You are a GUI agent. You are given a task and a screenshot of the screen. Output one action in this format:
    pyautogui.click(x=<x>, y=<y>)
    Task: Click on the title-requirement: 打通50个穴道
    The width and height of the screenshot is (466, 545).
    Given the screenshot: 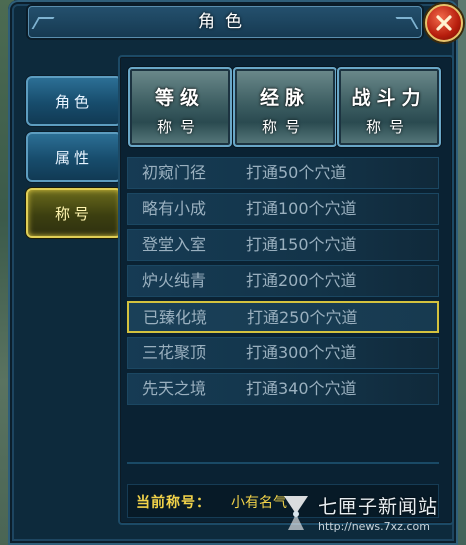 What is the action you would take?
    pyautogui.click(x=296, y=172)
    